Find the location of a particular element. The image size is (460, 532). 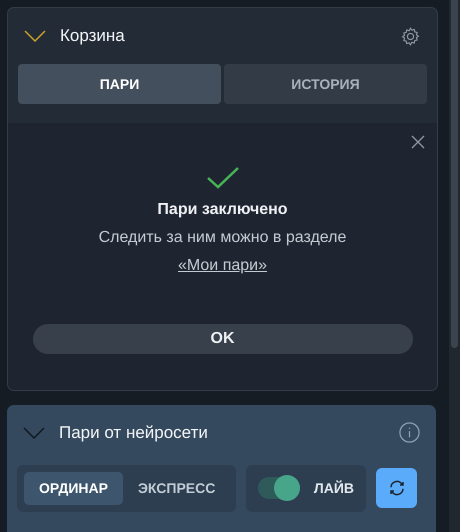

bet-type-option: ЭКСПРЕСС is located at coordinates (176, 488).